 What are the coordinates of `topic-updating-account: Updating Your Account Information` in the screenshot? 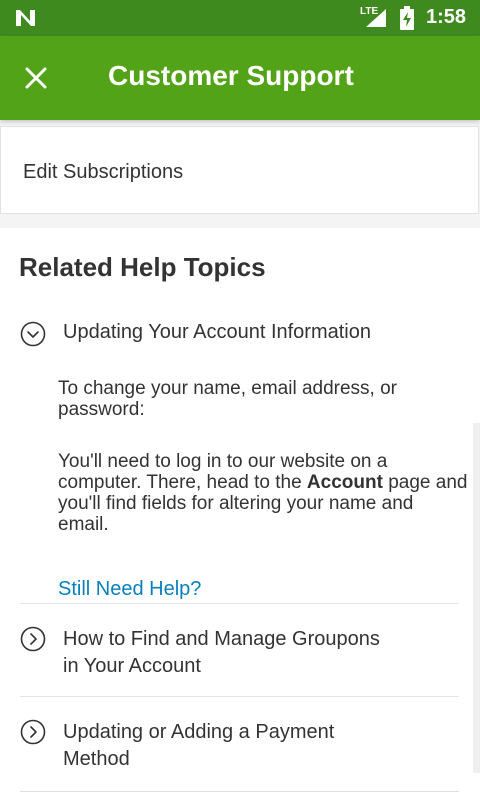 It's located at (240, 333).